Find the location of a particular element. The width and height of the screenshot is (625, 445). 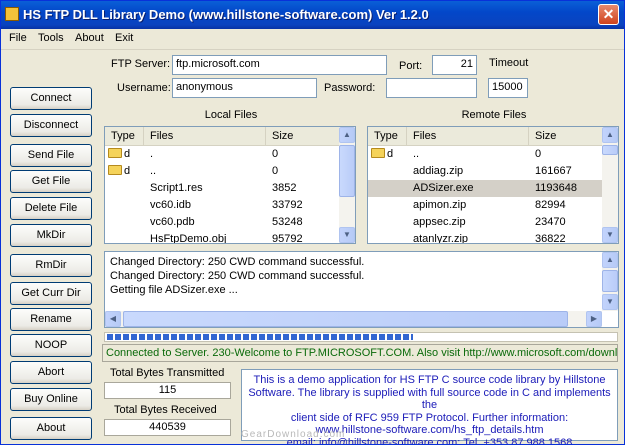

rmdir-button: RmDir is located at coordinates (51, 265).